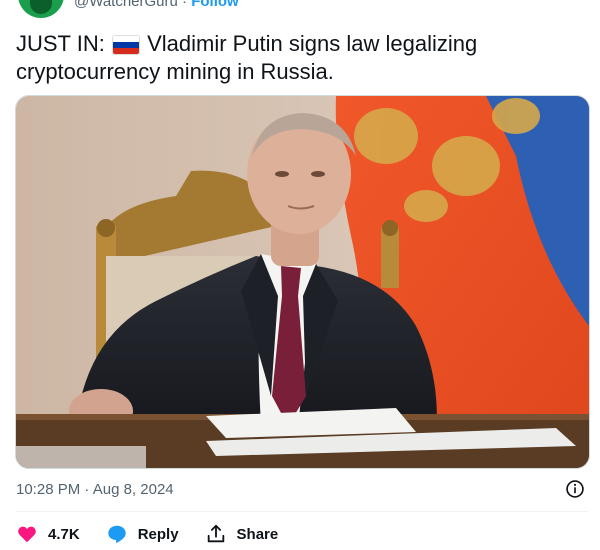 Image resolution: width=600 pixels, height=550 pixels. I want to click on author-handle: @WatcherGuru, so click(126, 5).